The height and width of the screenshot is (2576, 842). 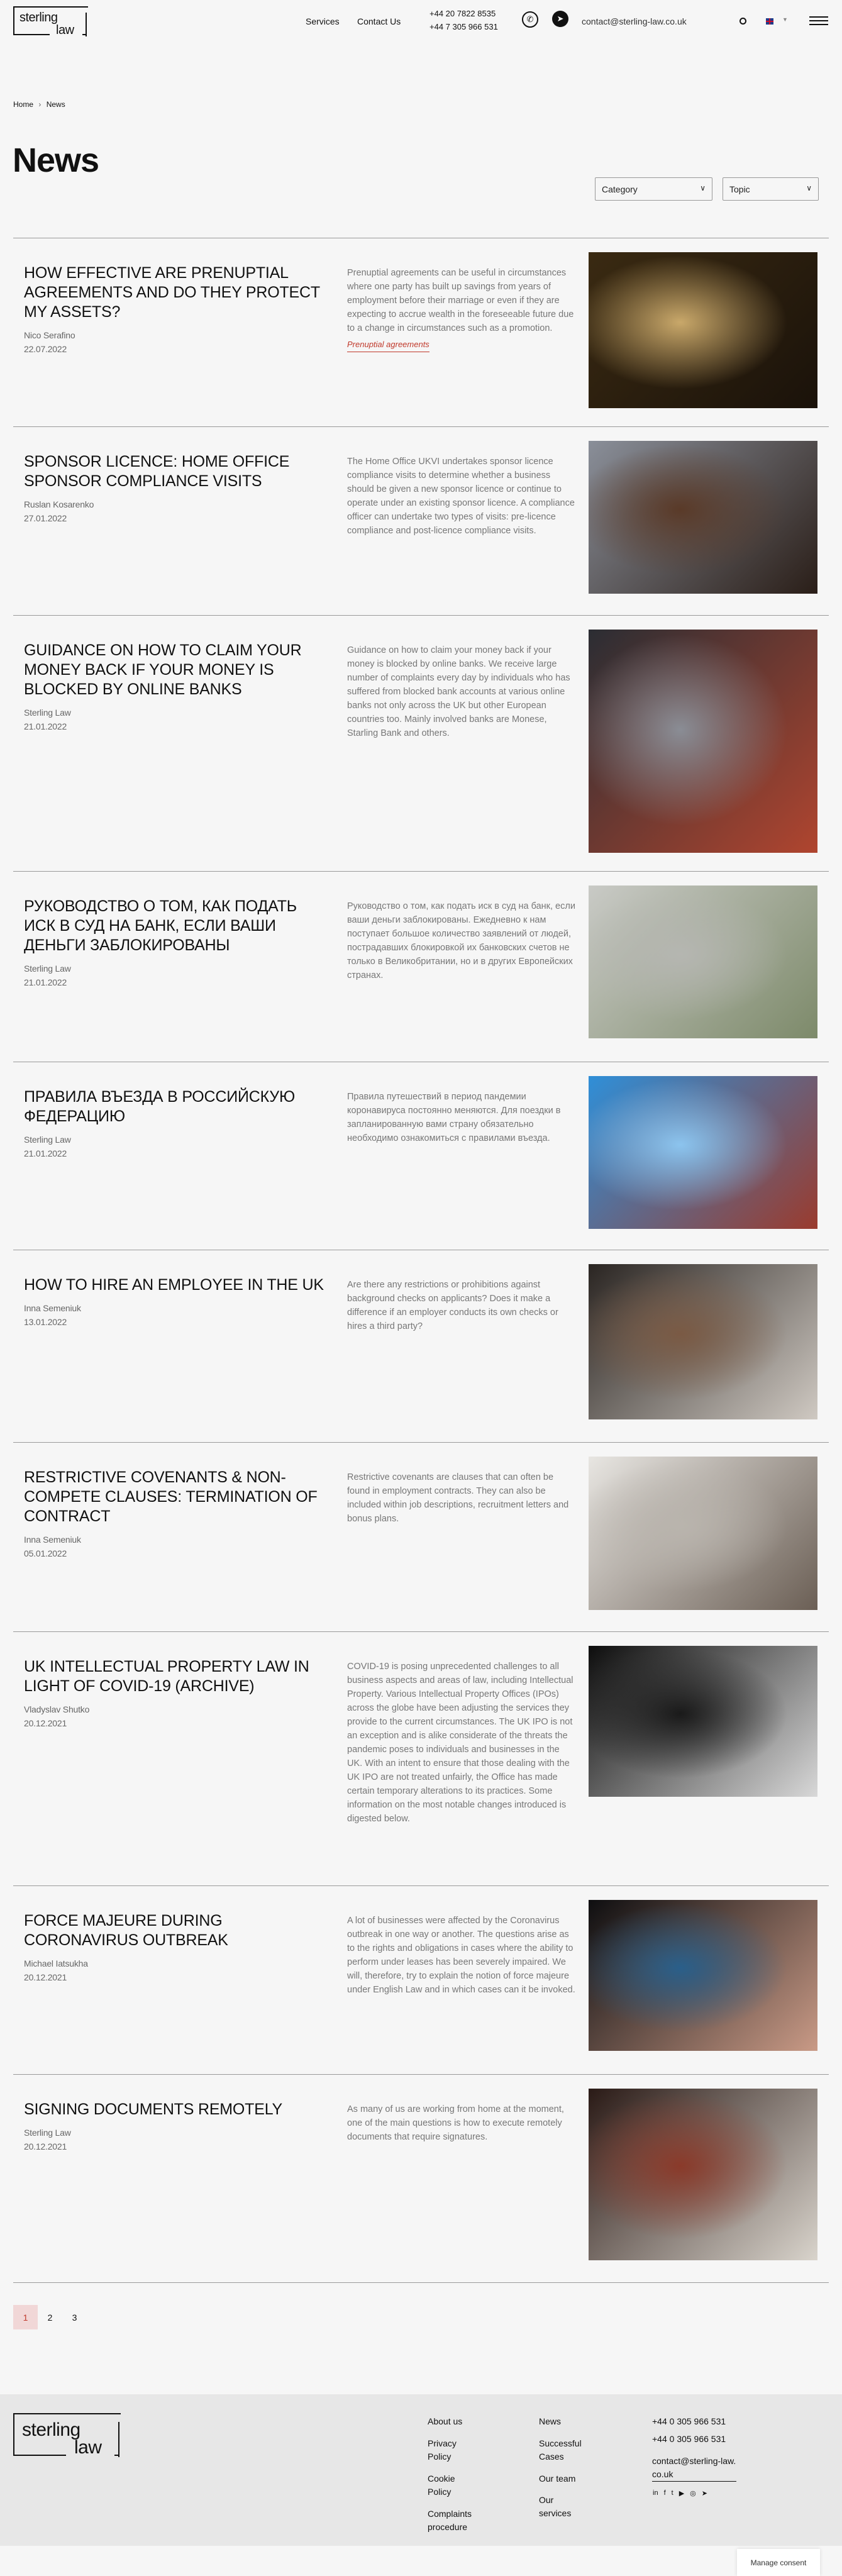 I want to click on article-date: 20.12.2021, so click(x=46, y=1977).